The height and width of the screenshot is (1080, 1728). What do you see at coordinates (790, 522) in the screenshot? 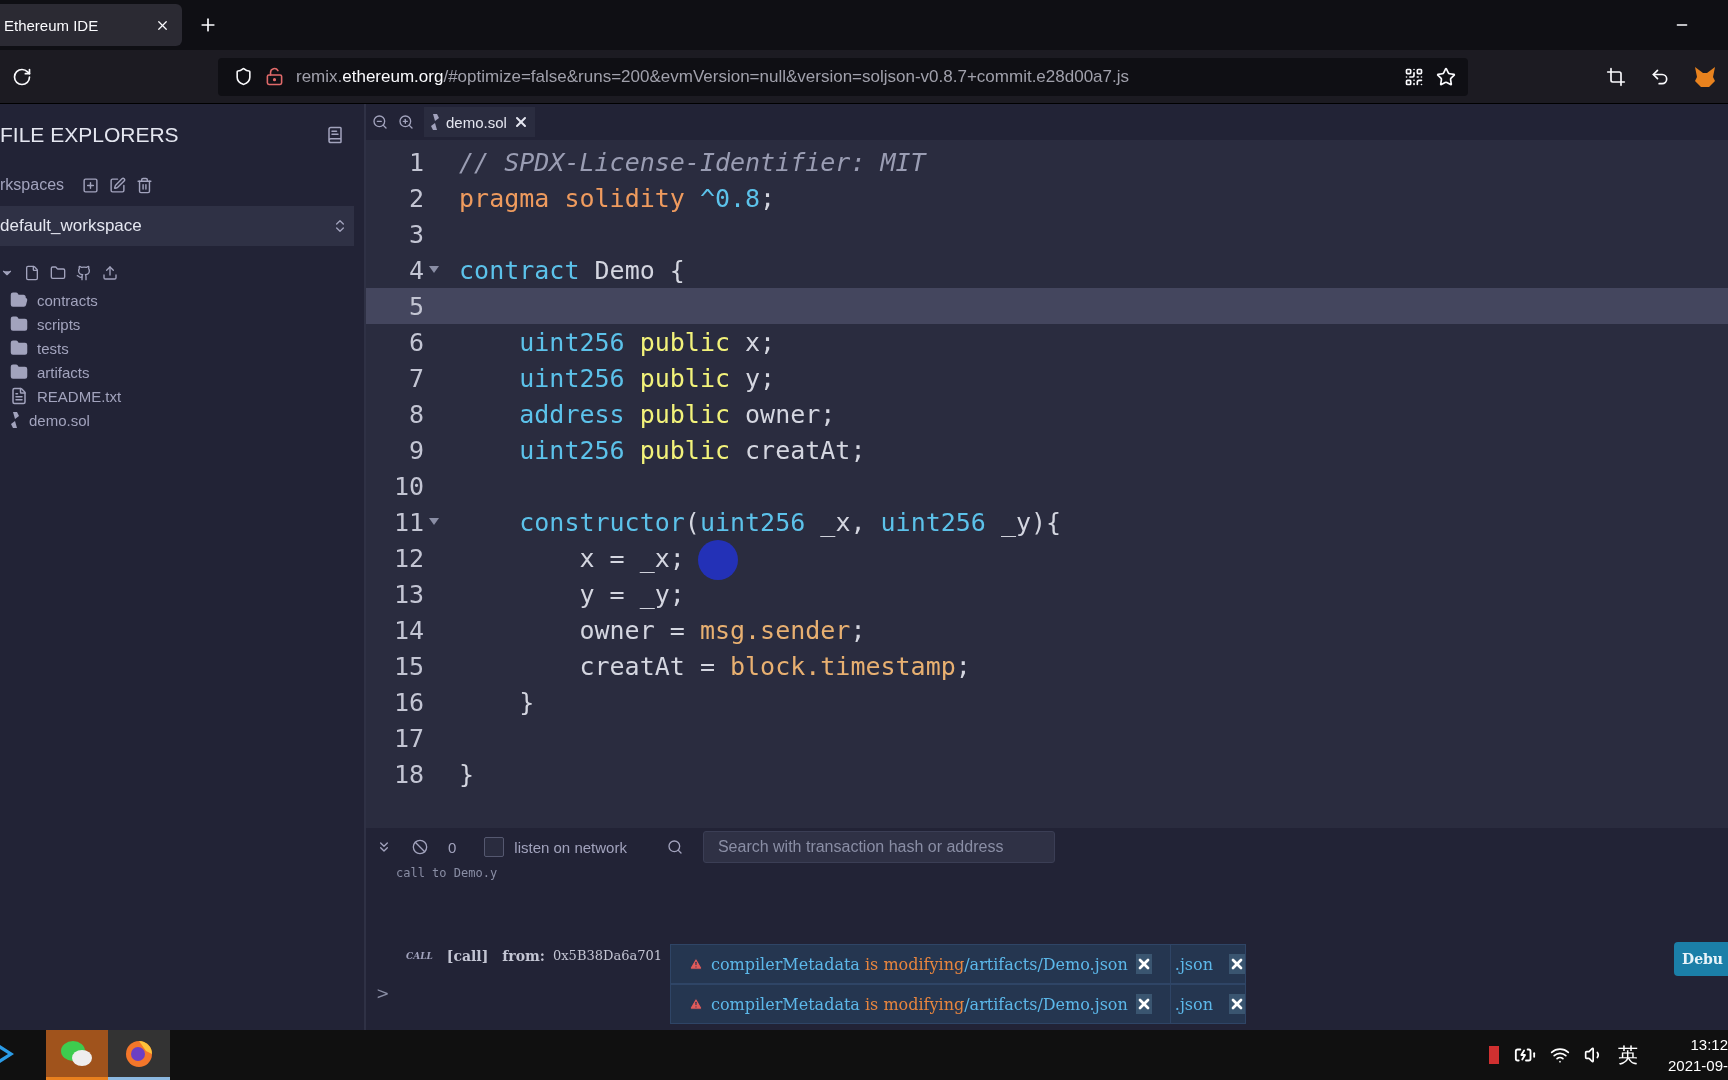
I see `code-line: constructor(uint256 _x, uint256 _y){` at bounding box center [790, 522].